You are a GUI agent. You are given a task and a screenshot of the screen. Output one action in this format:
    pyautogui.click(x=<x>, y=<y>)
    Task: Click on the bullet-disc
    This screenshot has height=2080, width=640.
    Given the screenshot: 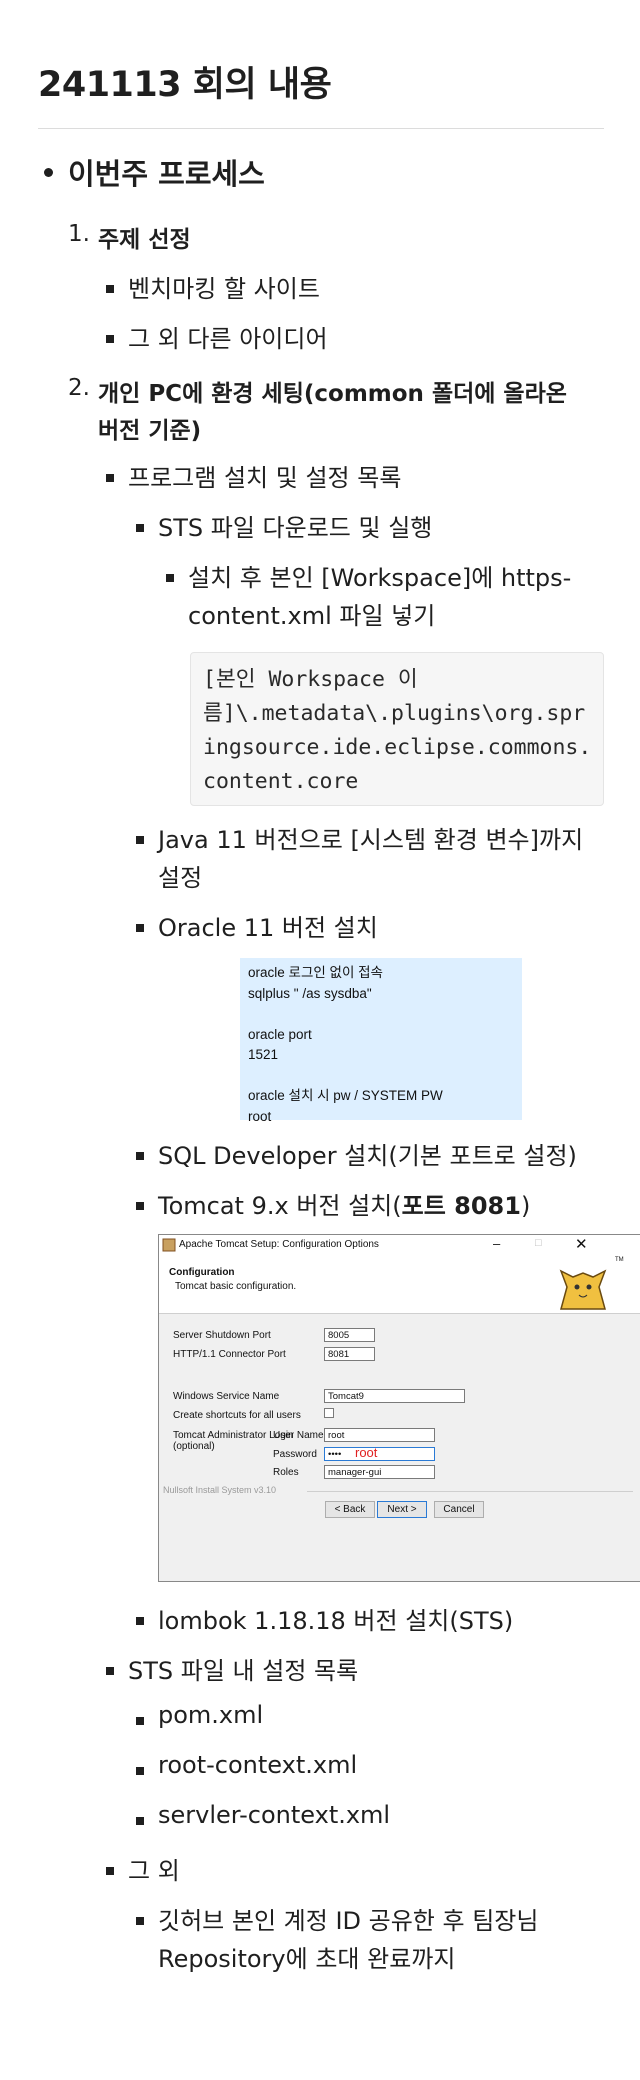 What is the action you would take?
    pyautogui.click(x=48, y=172)
    